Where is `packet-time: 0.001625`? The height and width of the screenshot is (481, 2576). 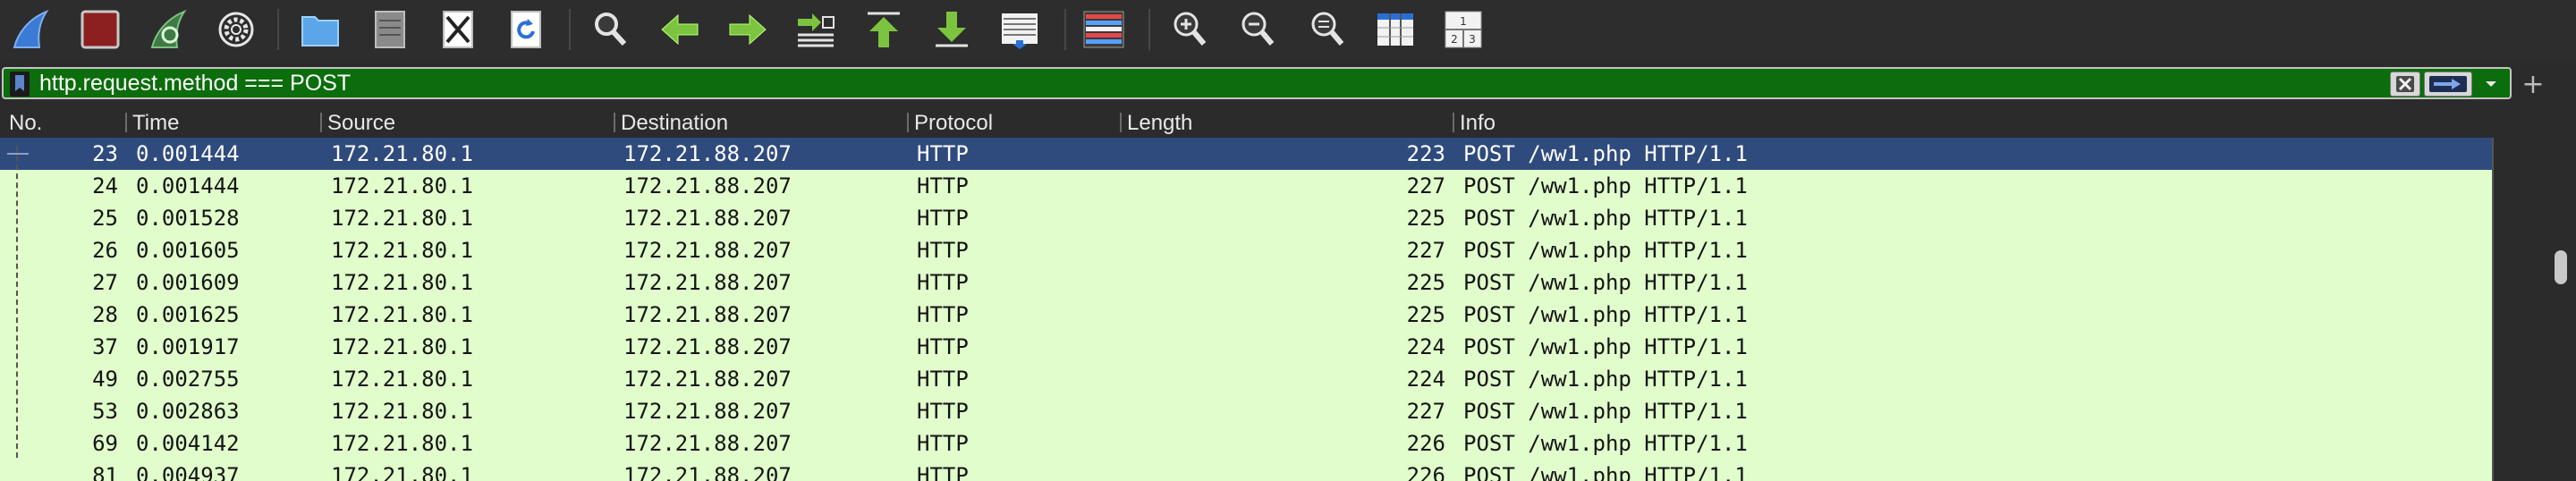
packet-time: 0.001625 is located at coordinates (188, 314).